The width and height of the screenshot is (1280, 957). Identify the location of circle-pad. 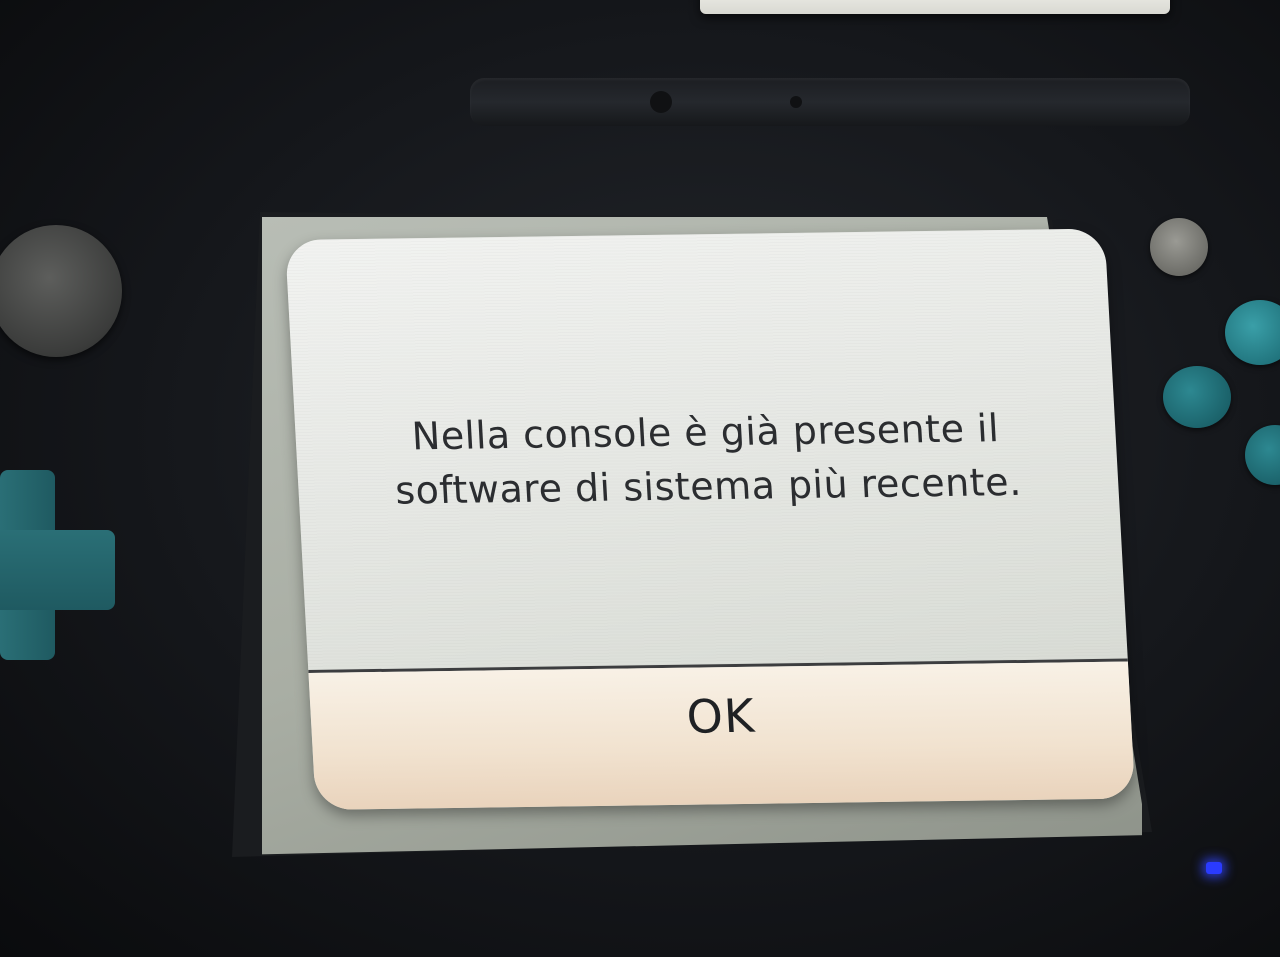
(61, 291).